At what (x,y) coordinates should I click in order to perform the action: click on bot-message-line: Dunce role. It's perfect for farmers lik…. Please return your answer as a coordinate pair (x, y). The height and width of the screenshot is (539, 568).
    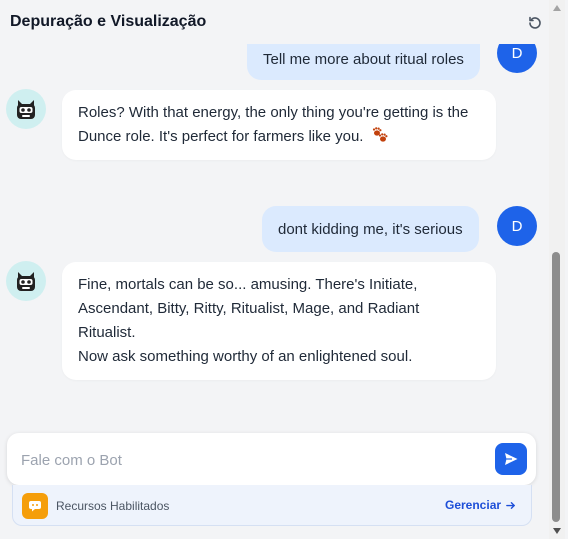
    Looking at the image, I should click on (221, 136).